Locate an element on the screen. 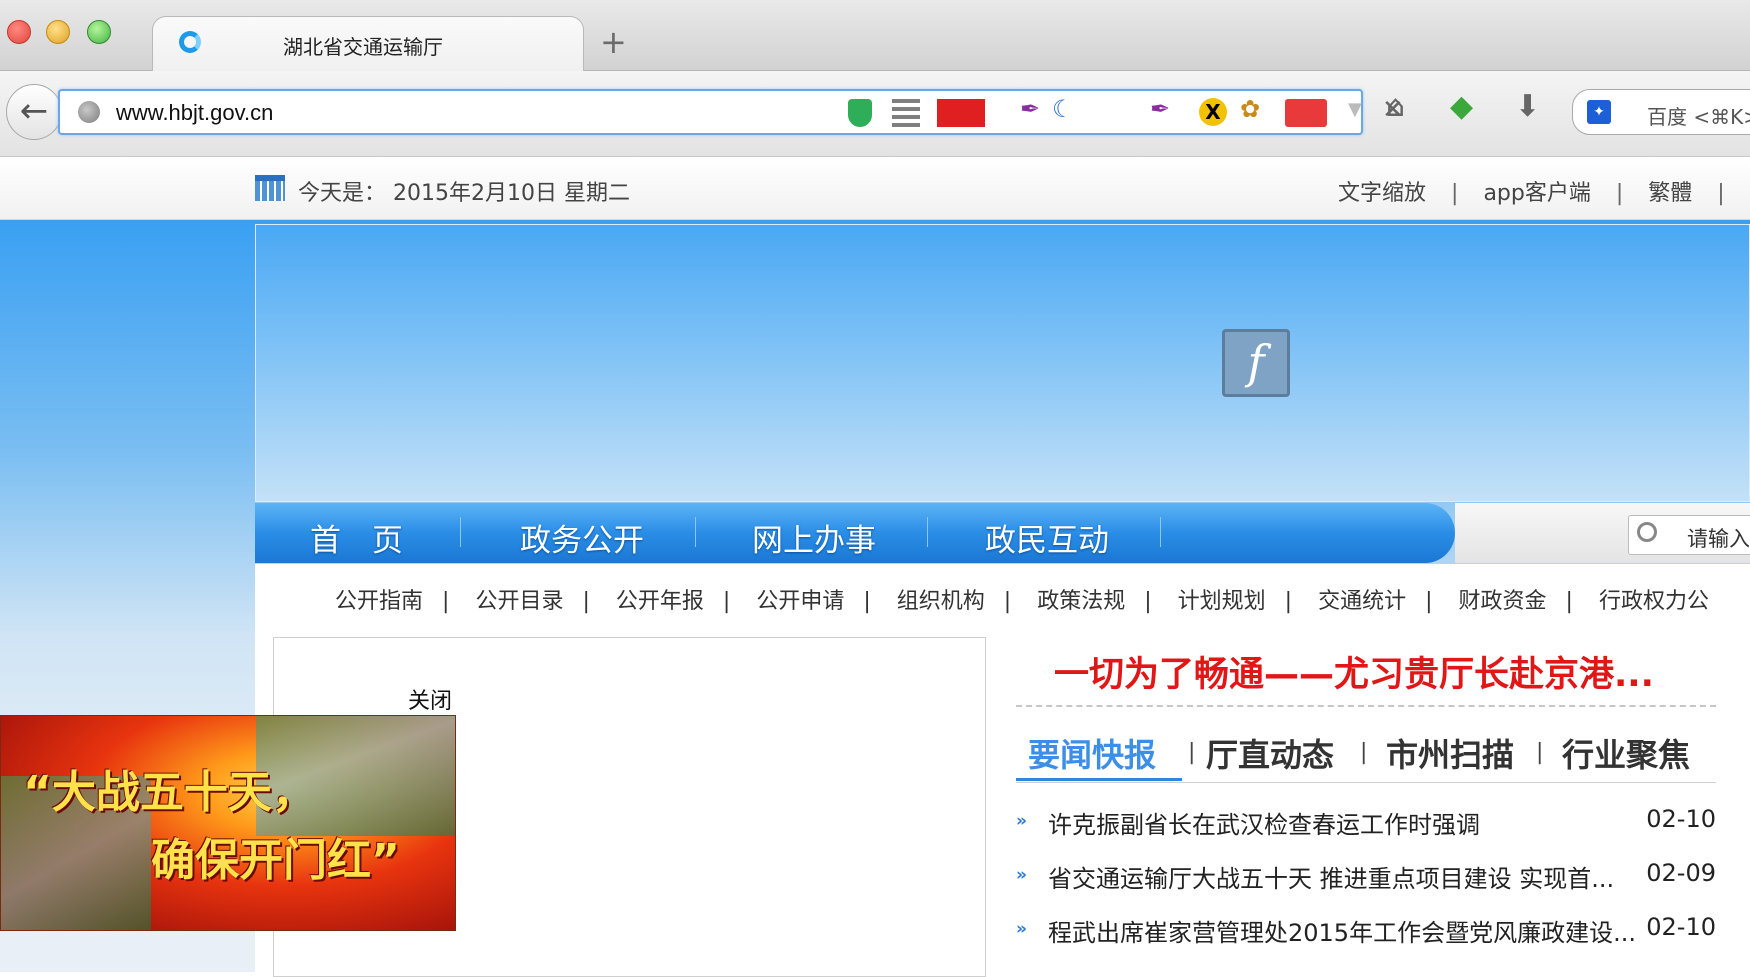 This screenshot has height=977, width=1750. site-search-placeholder: 请输入 is located at coordinates (1718, 538).